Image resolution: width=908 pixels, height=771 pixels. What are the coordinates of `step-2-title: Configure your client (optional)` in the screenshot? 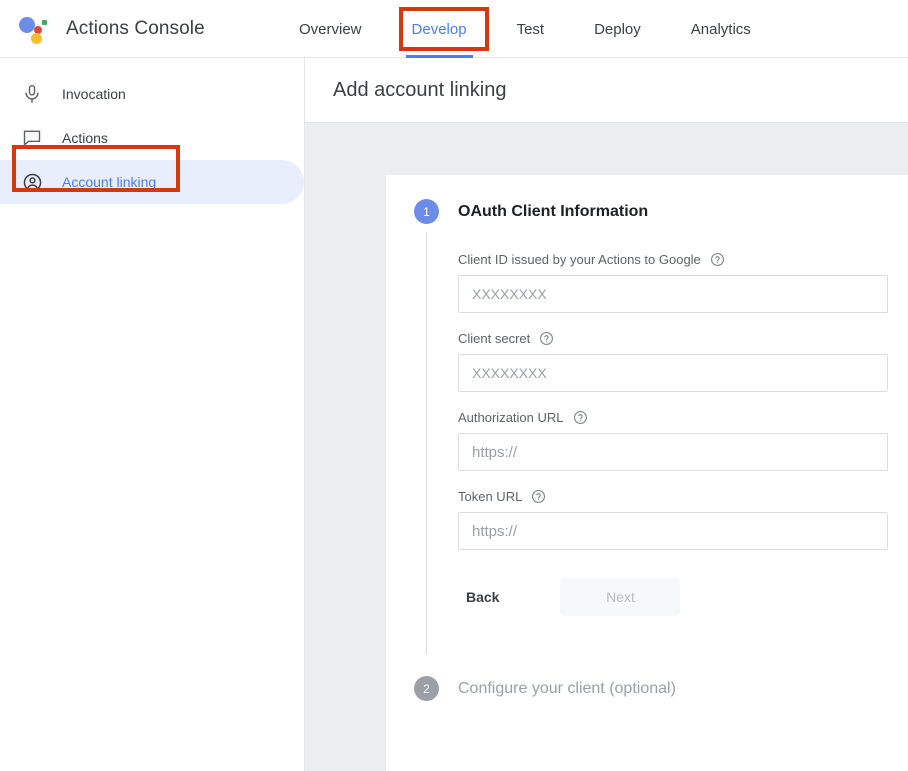 It's located at (567, 688).